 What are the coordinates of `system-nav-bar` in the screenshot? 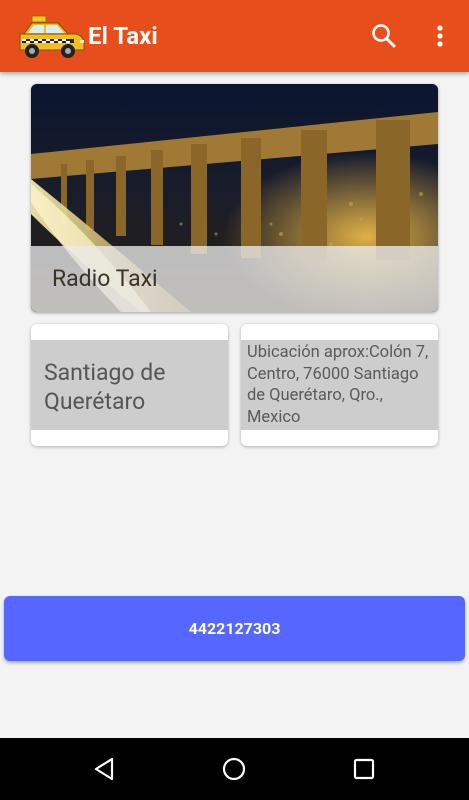 It's located at (234, 769).